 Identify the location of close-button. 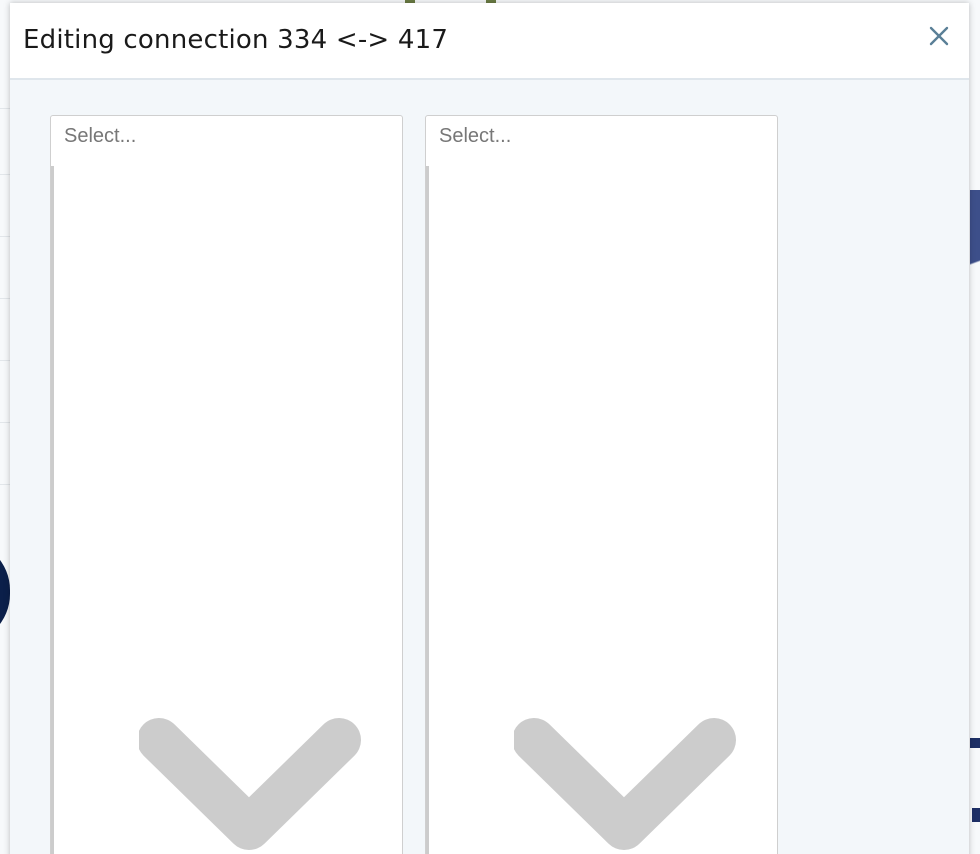
(939, 36).